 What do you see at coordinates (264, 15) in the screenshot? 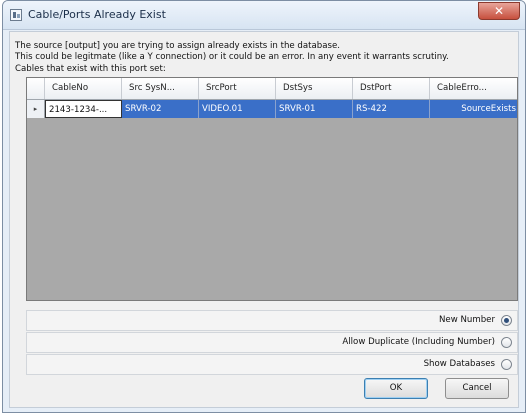
I see `title-bar: Cable/Ports Already Exist ✕` at bounding box center [264, 15].